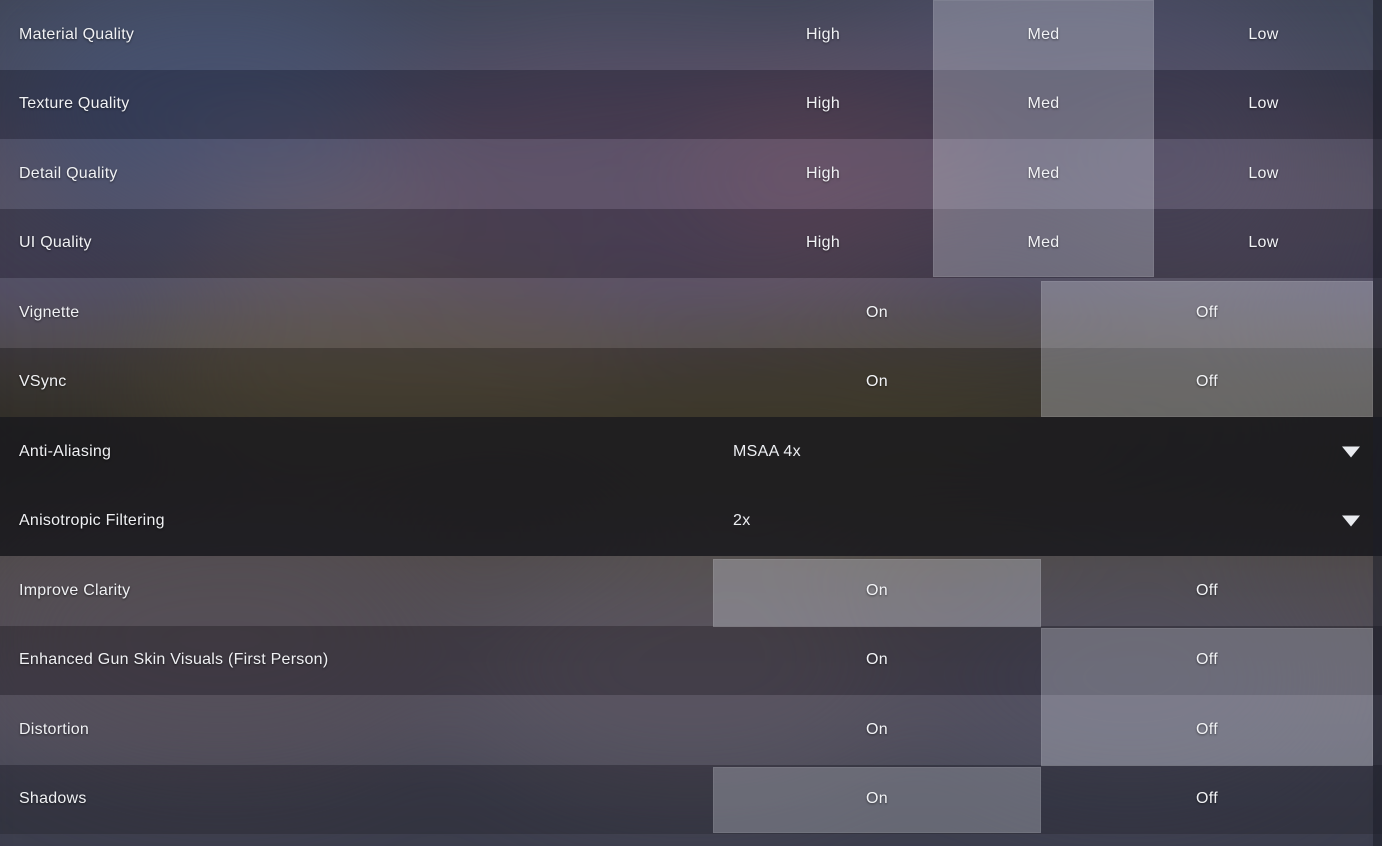 This screenshot has width=1382, height=846. What do you see at coordinates (77, 34) in the screenshot?
I see `setting-label: Material Quality` at bounding box center [77, 34].